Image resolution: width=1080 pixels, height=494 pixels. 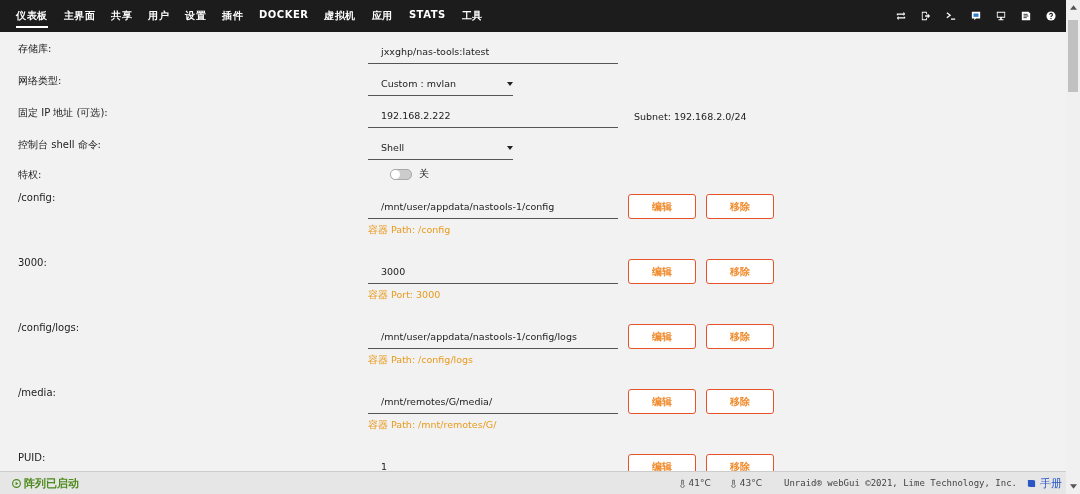 I want to click on monitor-icon, so click(x=1001, y=16).